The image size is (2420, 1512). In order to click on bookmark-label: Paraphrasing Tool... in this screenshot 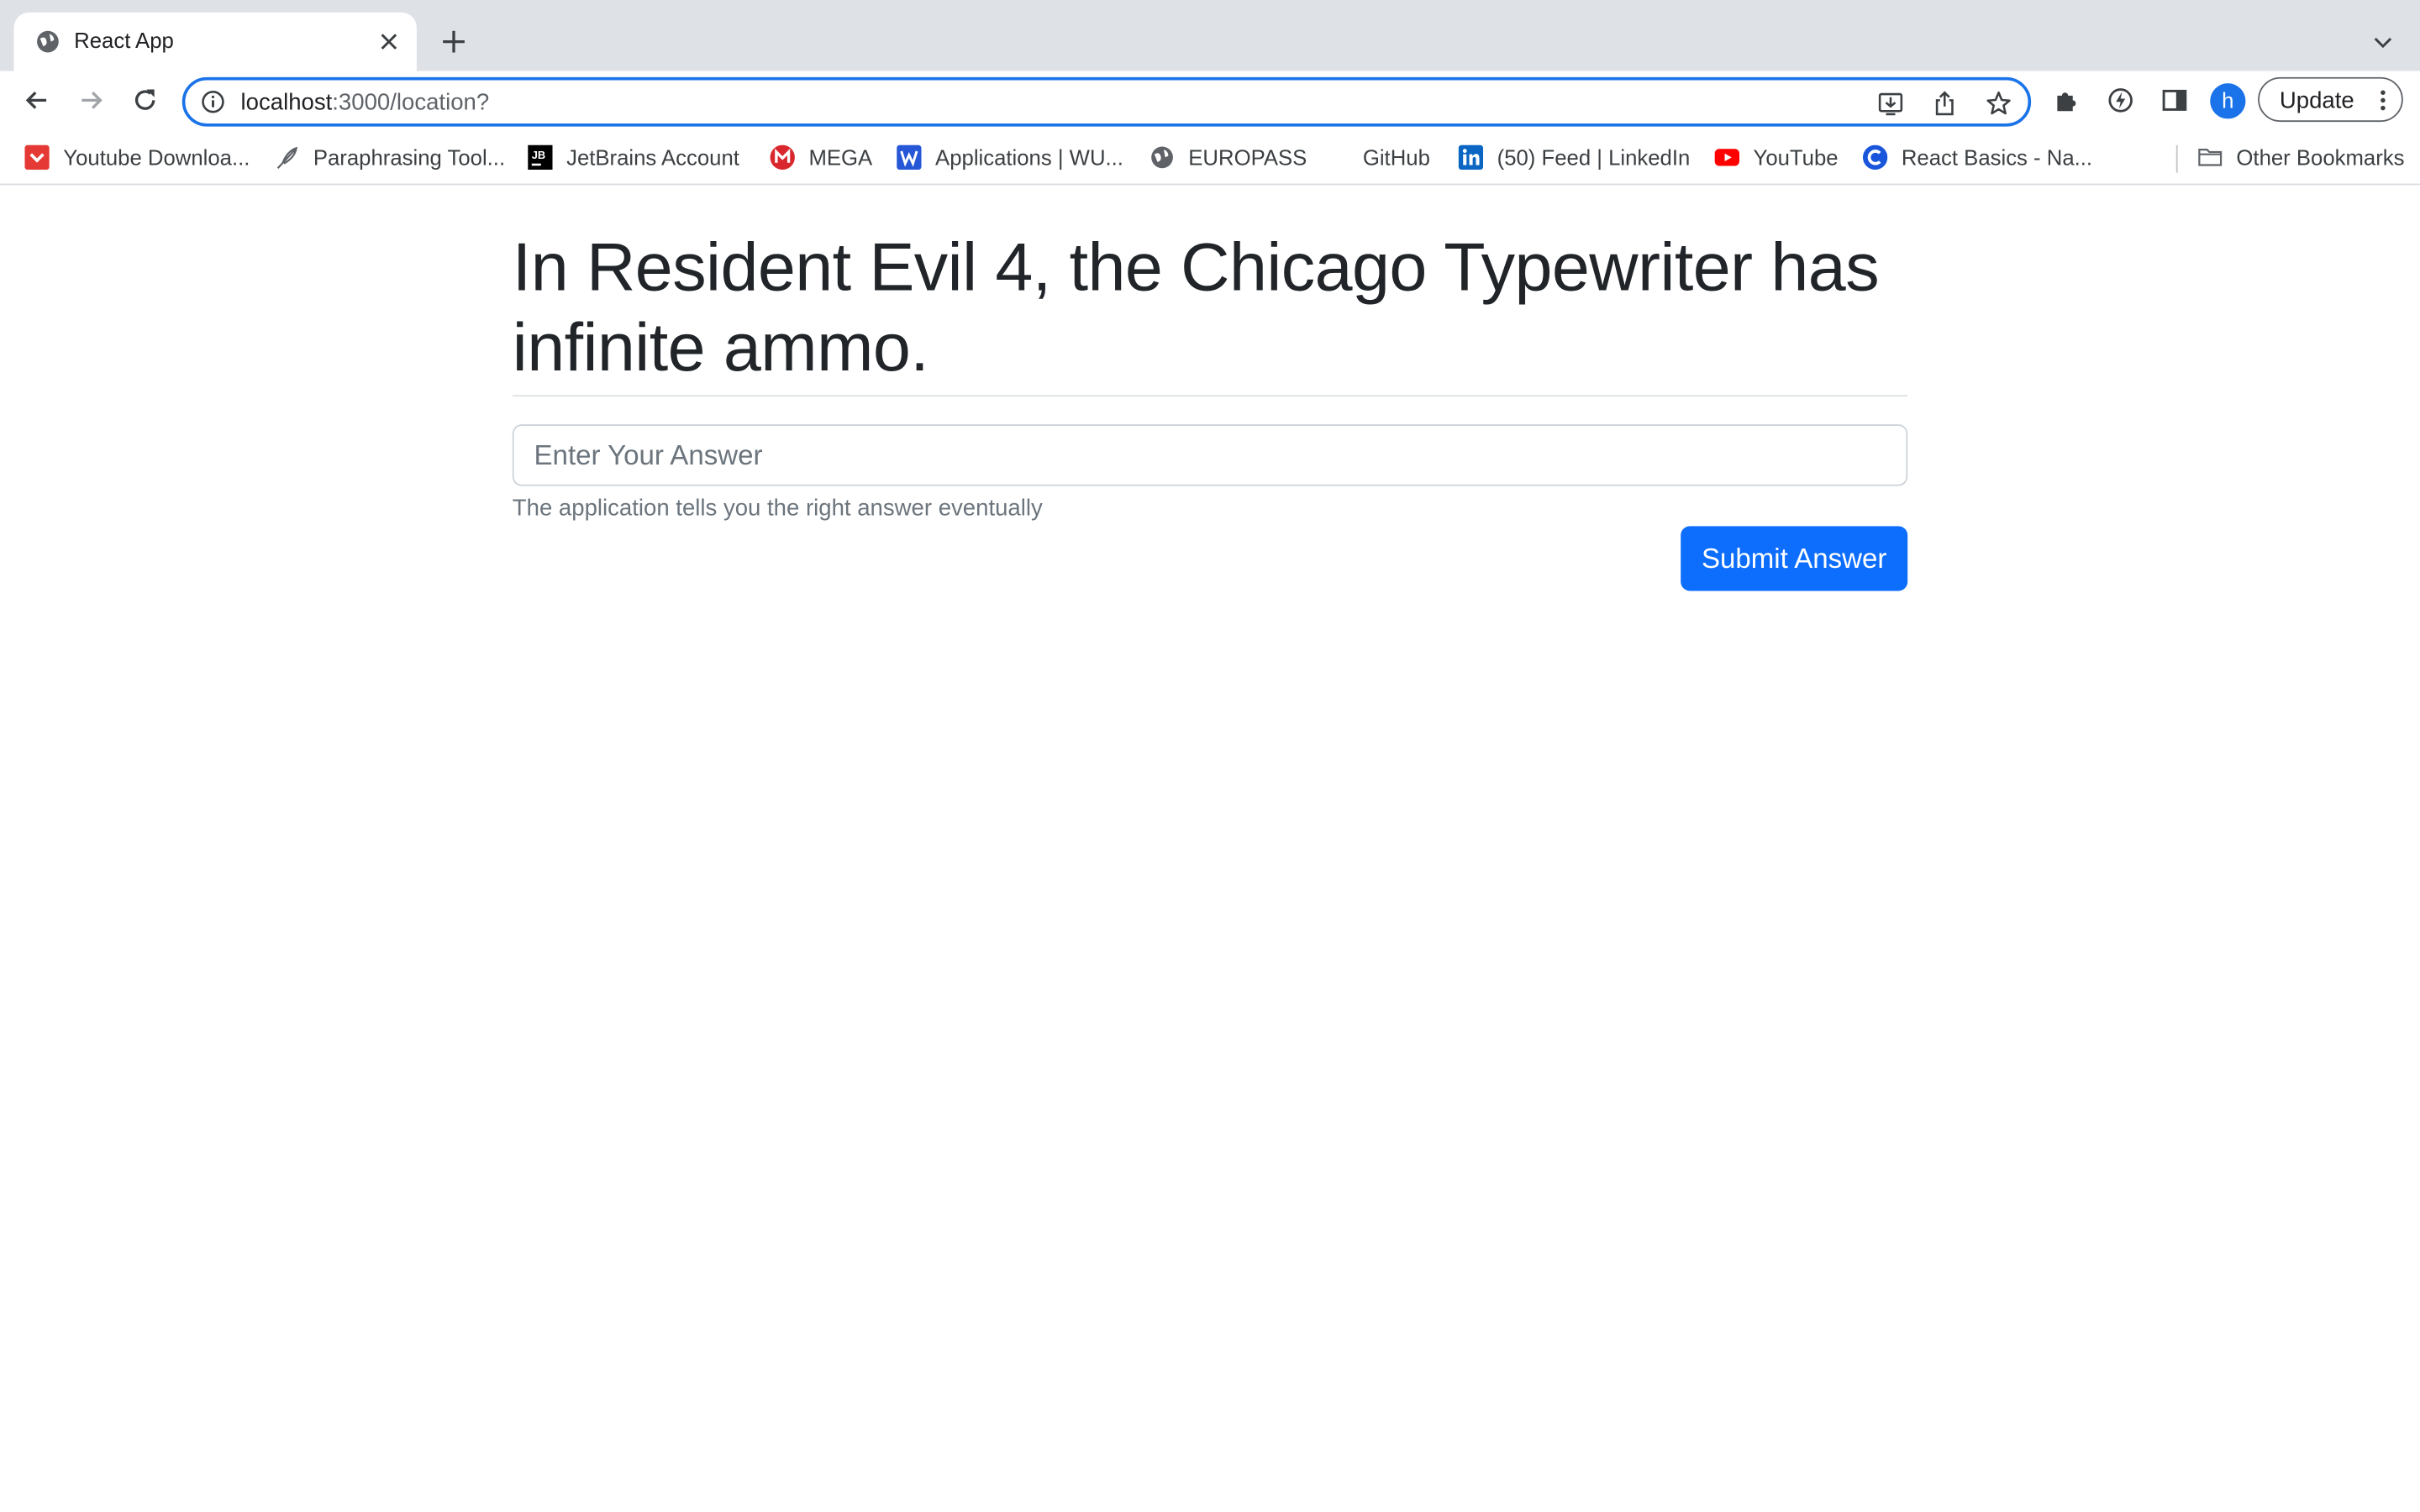, I will do `click(409, 157)`.